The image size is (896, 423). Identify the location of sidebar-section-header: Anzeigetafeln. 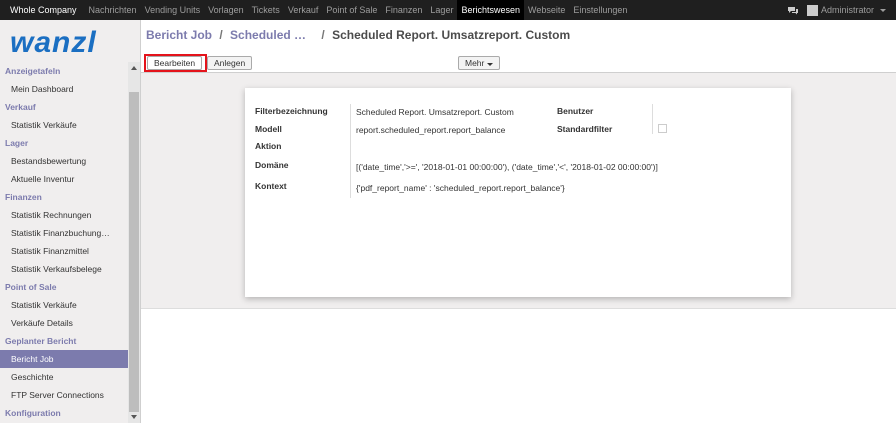
(33, 71).